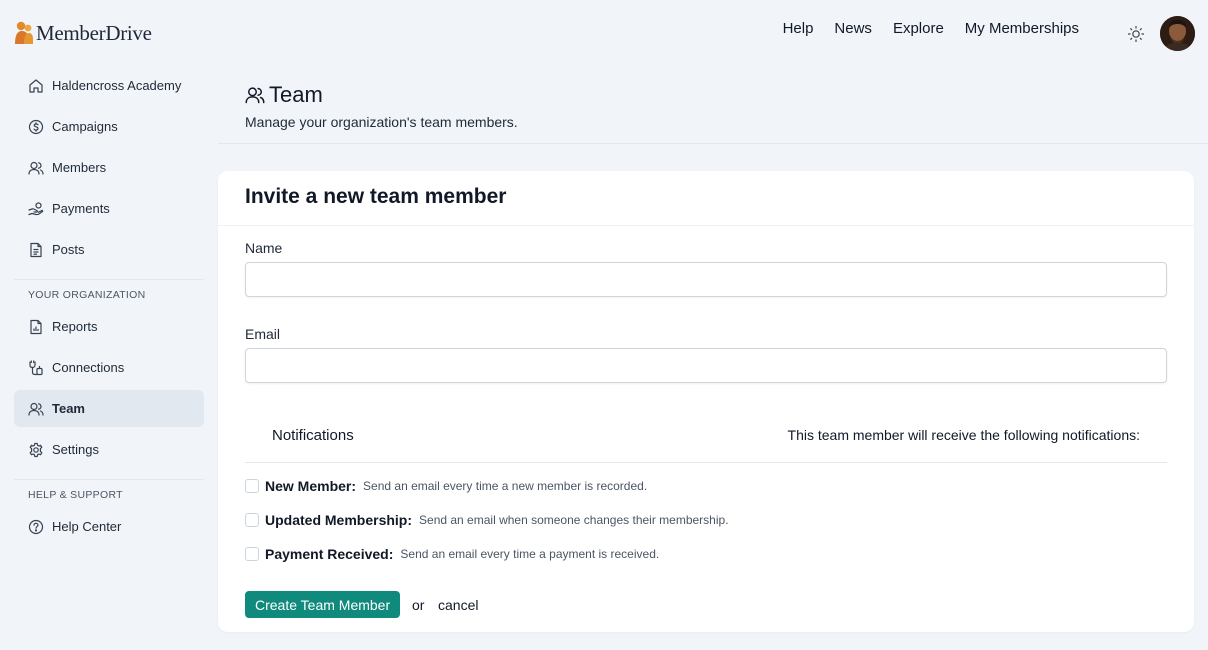  Describe the element at coordinates (87, 295) in the screenshot. I see `sidebar-heading-organization: YOUR ORGANIZATION` at that location.